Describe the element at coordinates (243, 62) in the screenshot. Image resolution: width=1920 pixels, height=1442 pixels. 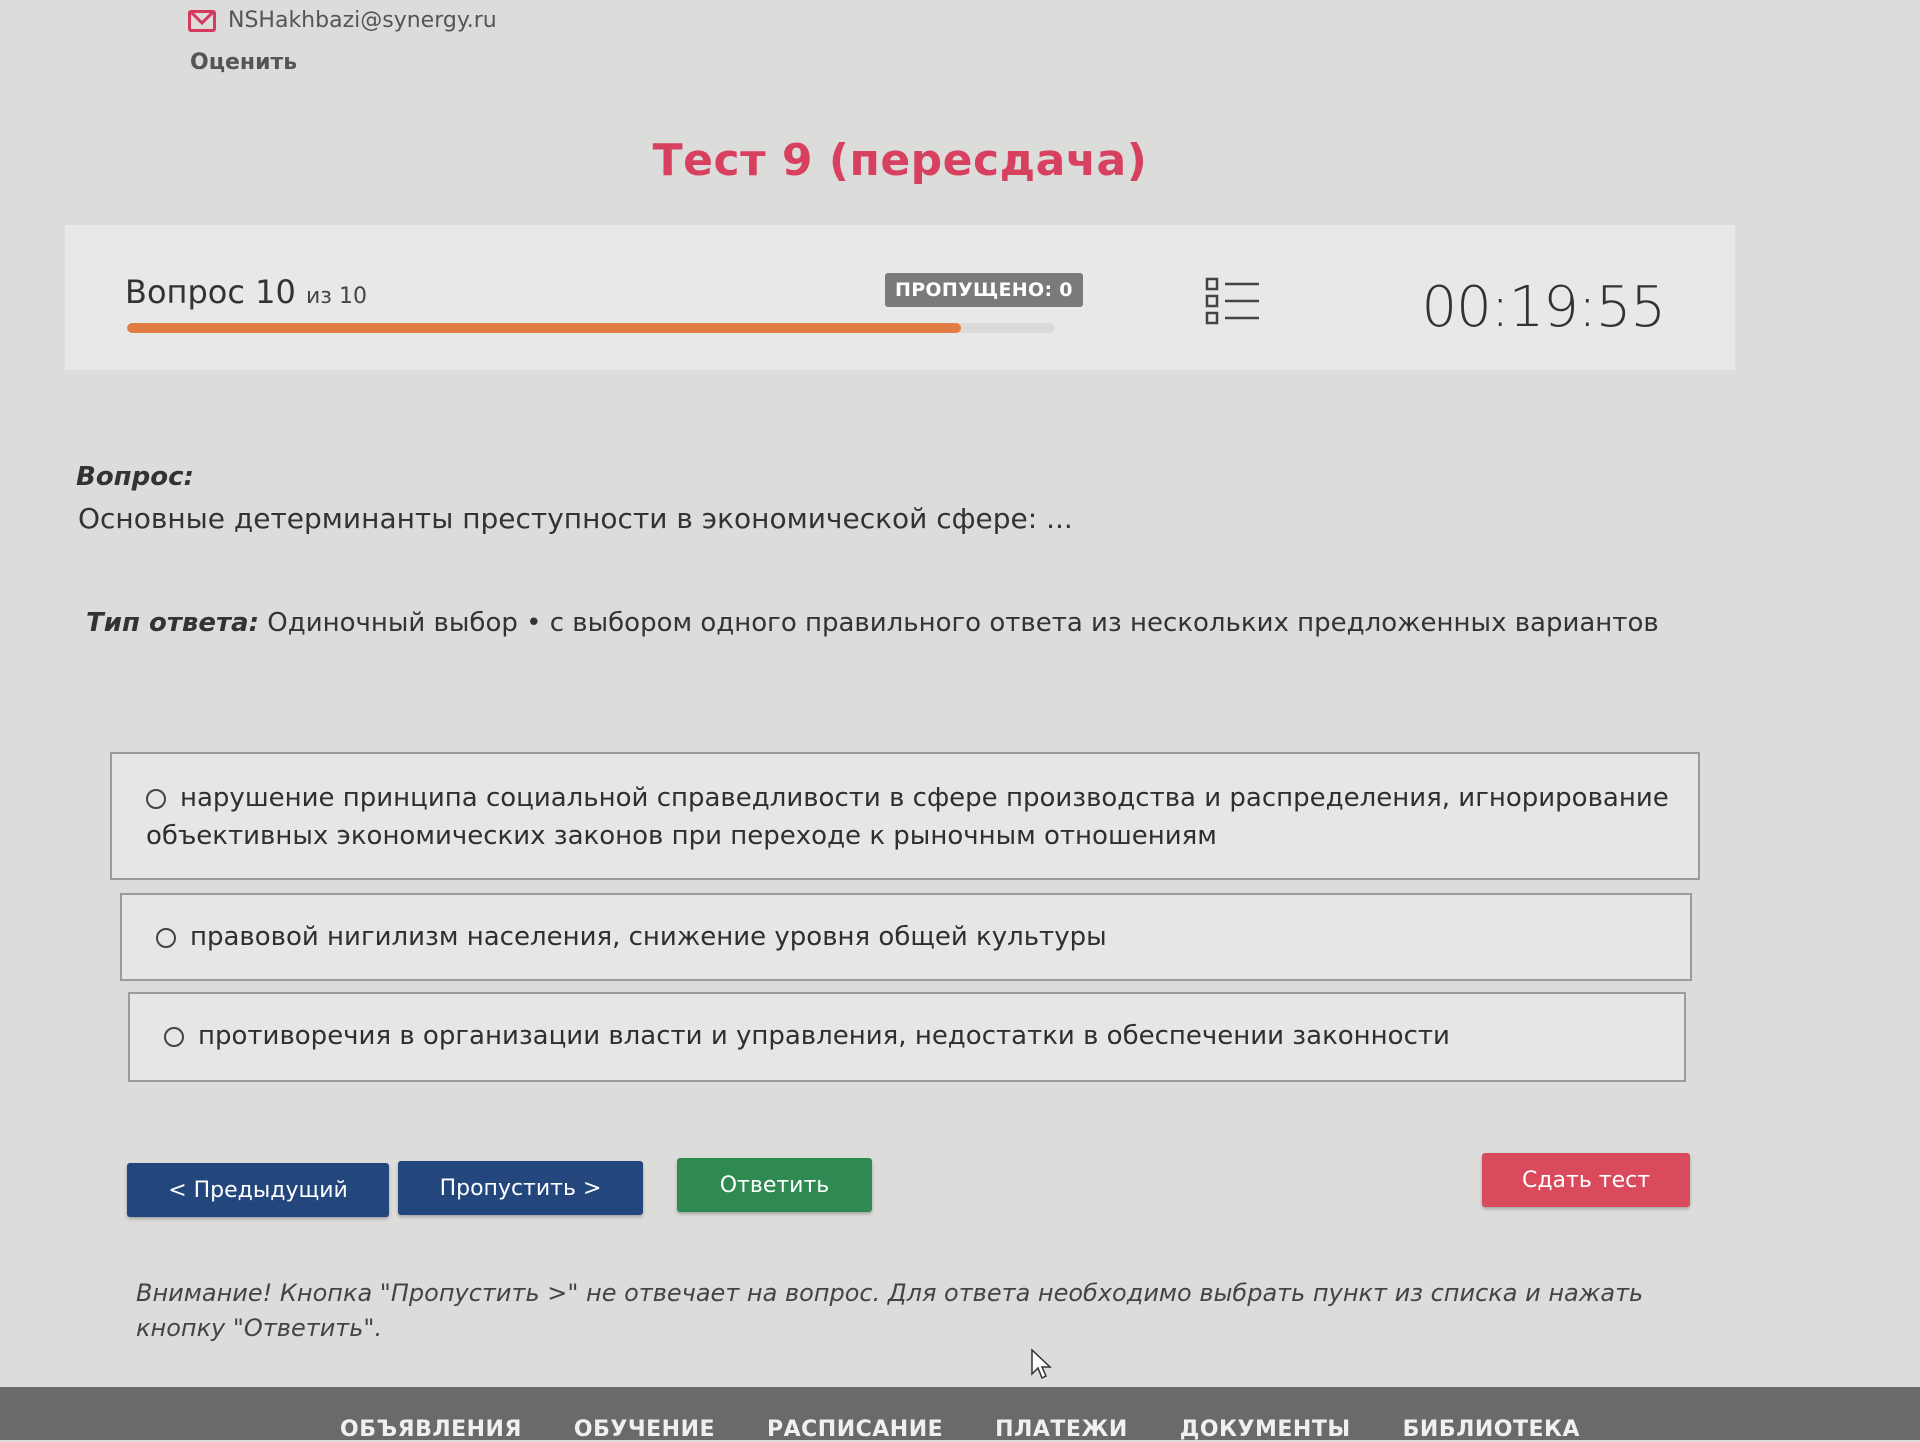
I see `rate-link: Оценить` at that location.